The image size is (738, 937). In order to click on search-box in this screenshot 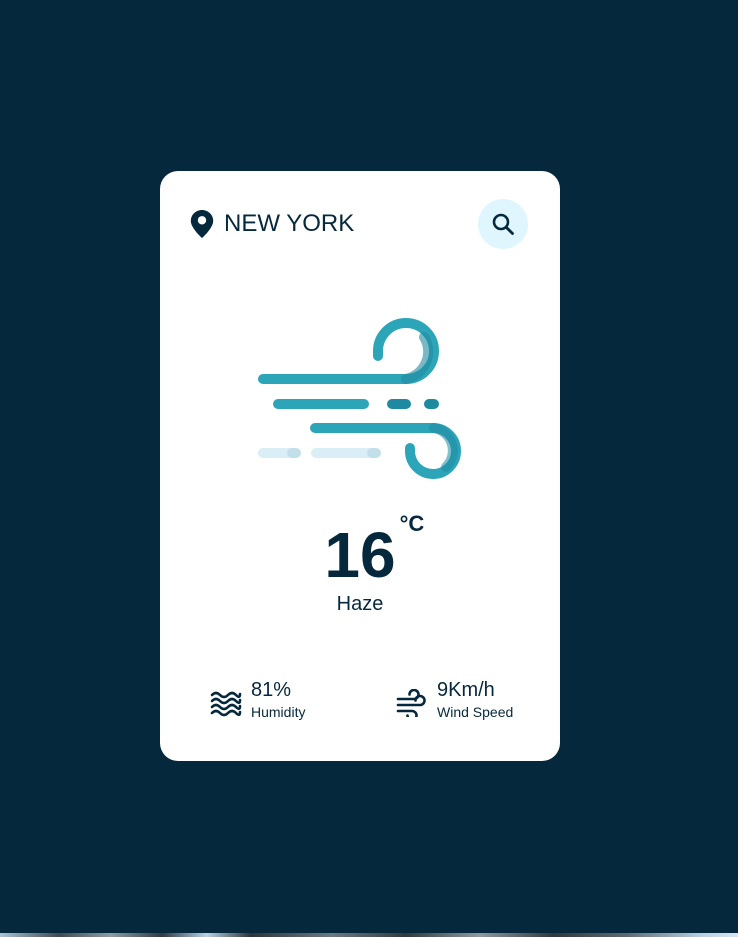, I will do `click(359, 224)`.